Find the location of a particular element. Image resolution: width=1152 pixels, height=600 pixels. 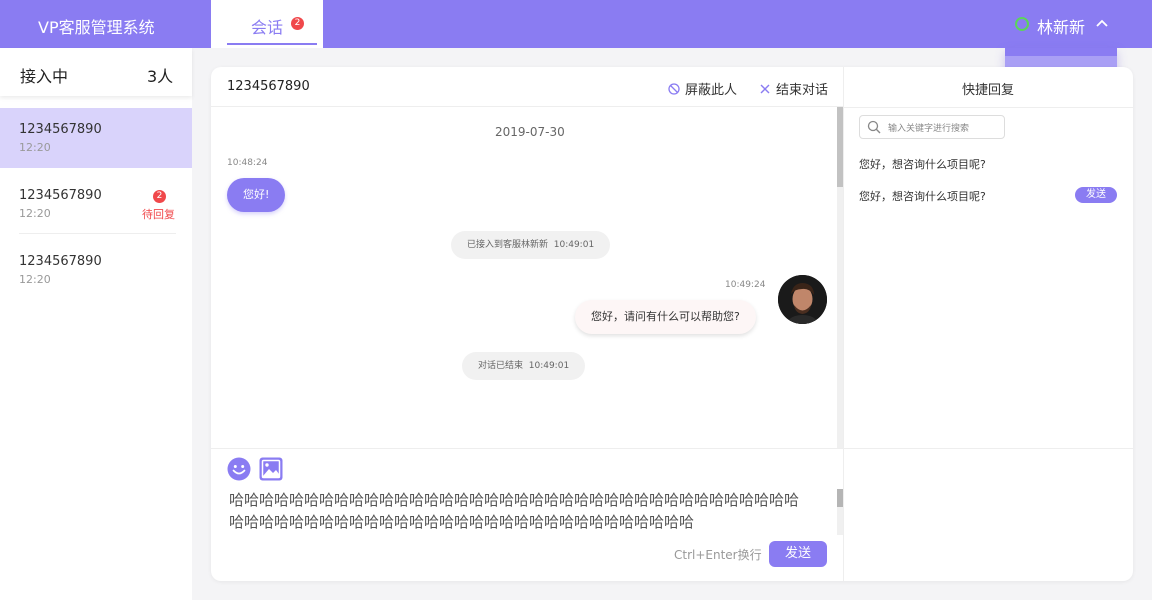

quick-reply-search: 输入关键字进行搜索 is located at coordinates (932, 127).